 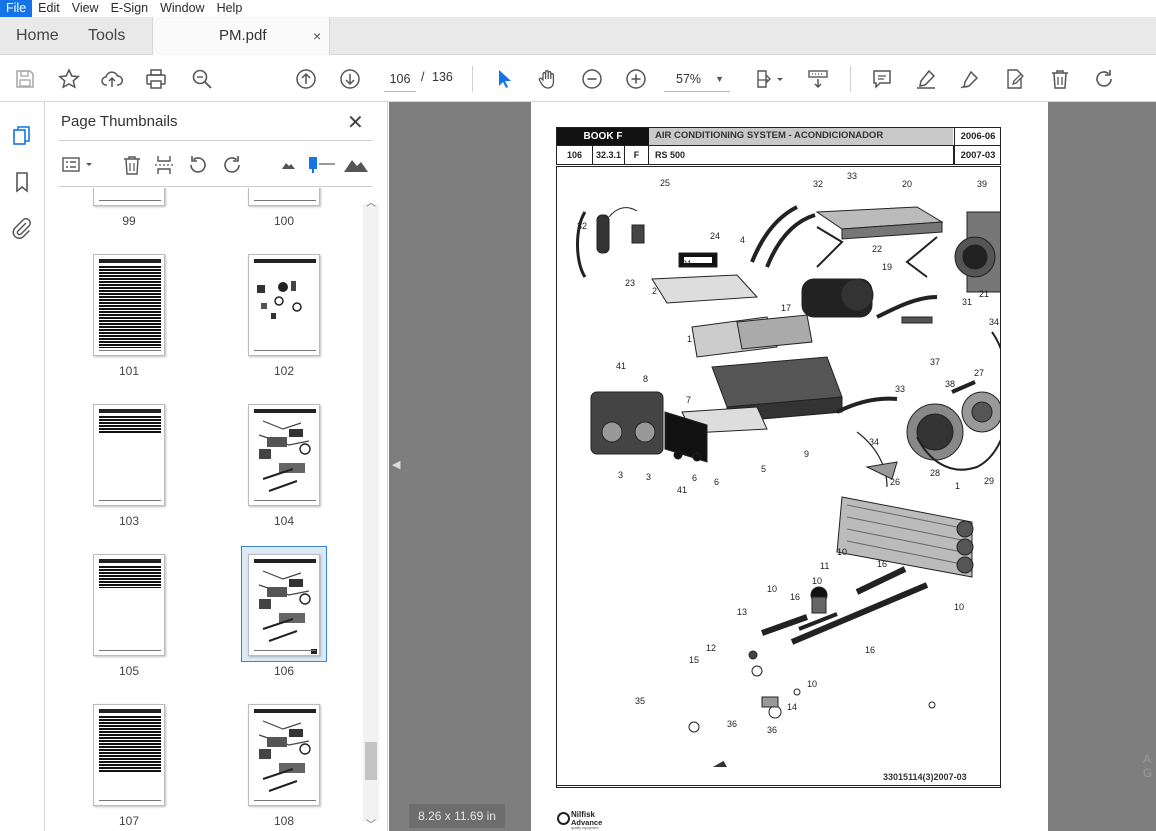 I want to click on left-rail, so click(x=22, y=466).